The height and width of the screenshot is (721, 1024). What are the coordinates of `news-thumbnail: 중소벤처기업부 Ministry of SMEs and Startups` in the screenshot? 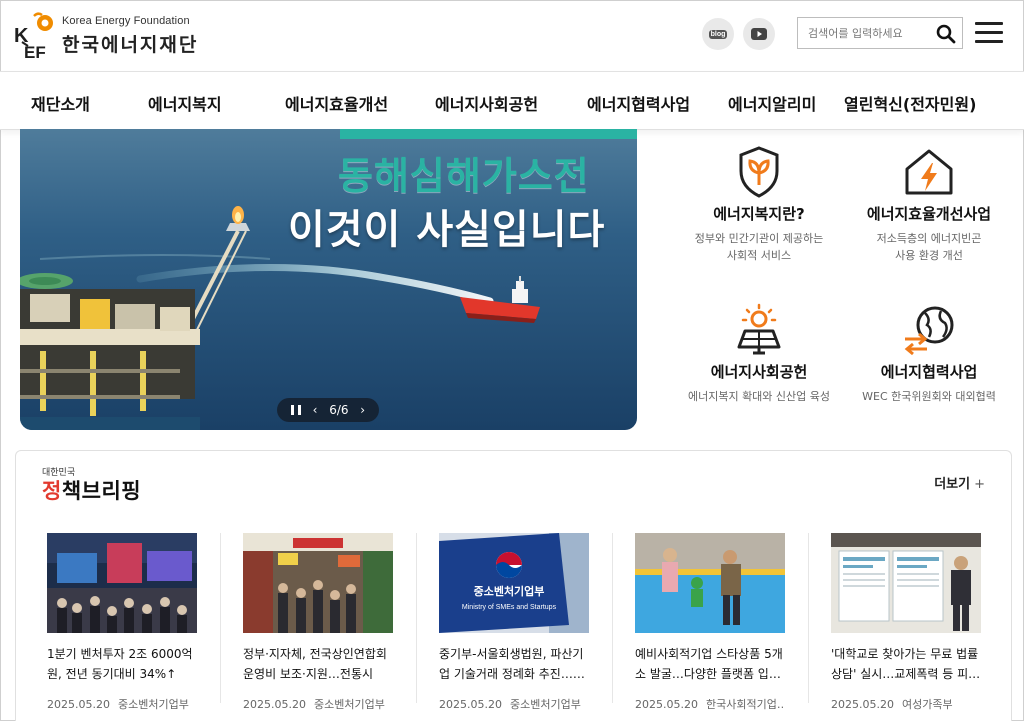 It's located at (514, 583).